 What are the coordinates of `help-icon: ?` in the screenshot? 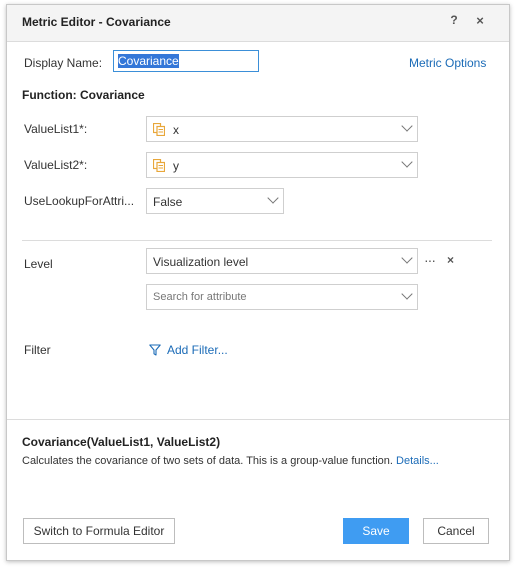 It's located at (454, 20).